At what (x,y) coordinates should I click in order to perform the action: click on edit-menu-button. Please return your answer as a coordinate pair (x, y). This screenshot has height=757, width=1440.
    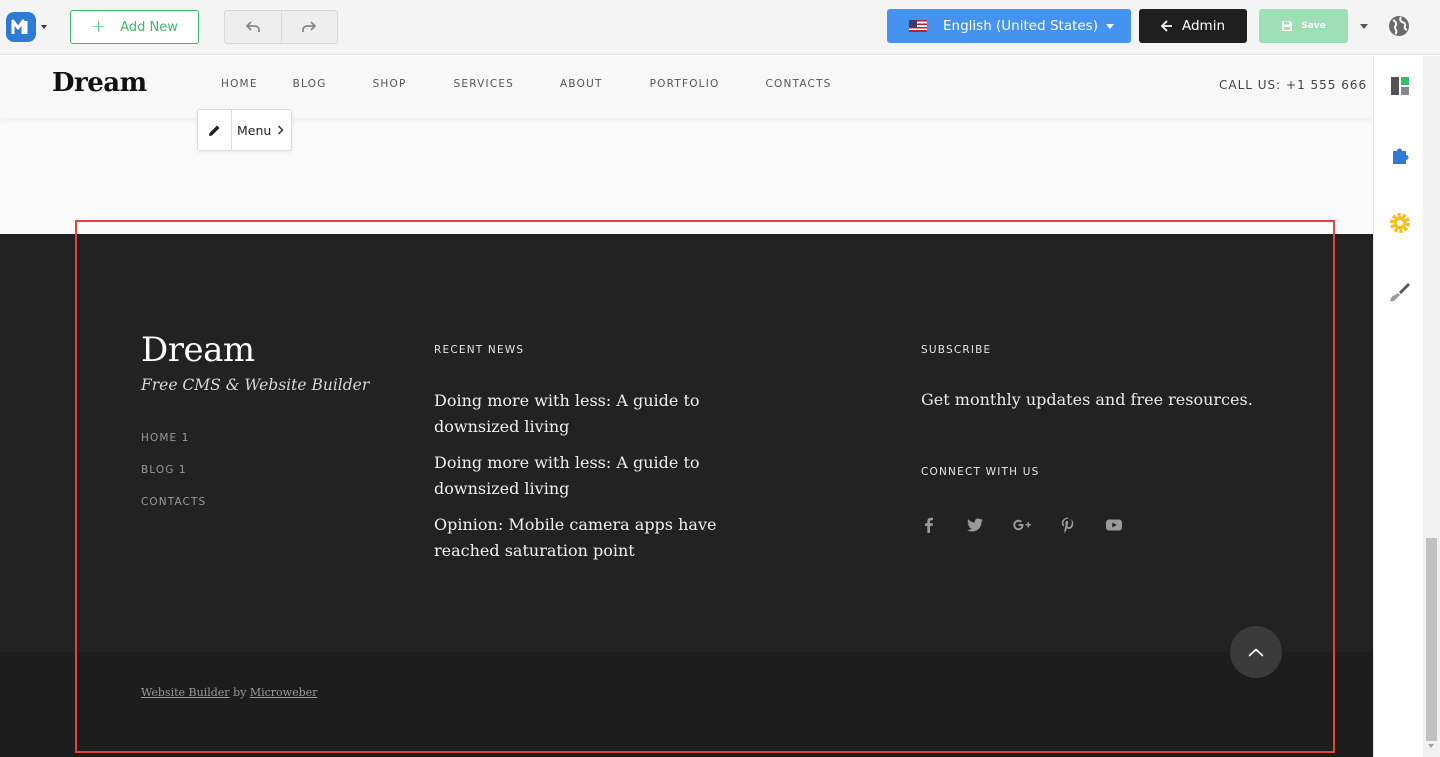
    Looking at the image, I should click on (215, 130).